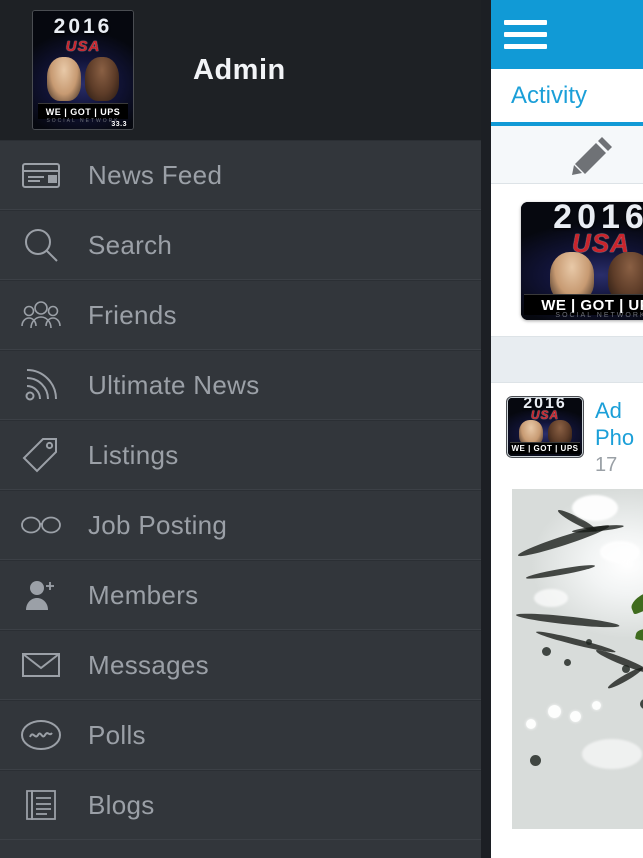  Describe the element at coordinates (41, 735) in the screenshot. I see `polls-icon` at that location.